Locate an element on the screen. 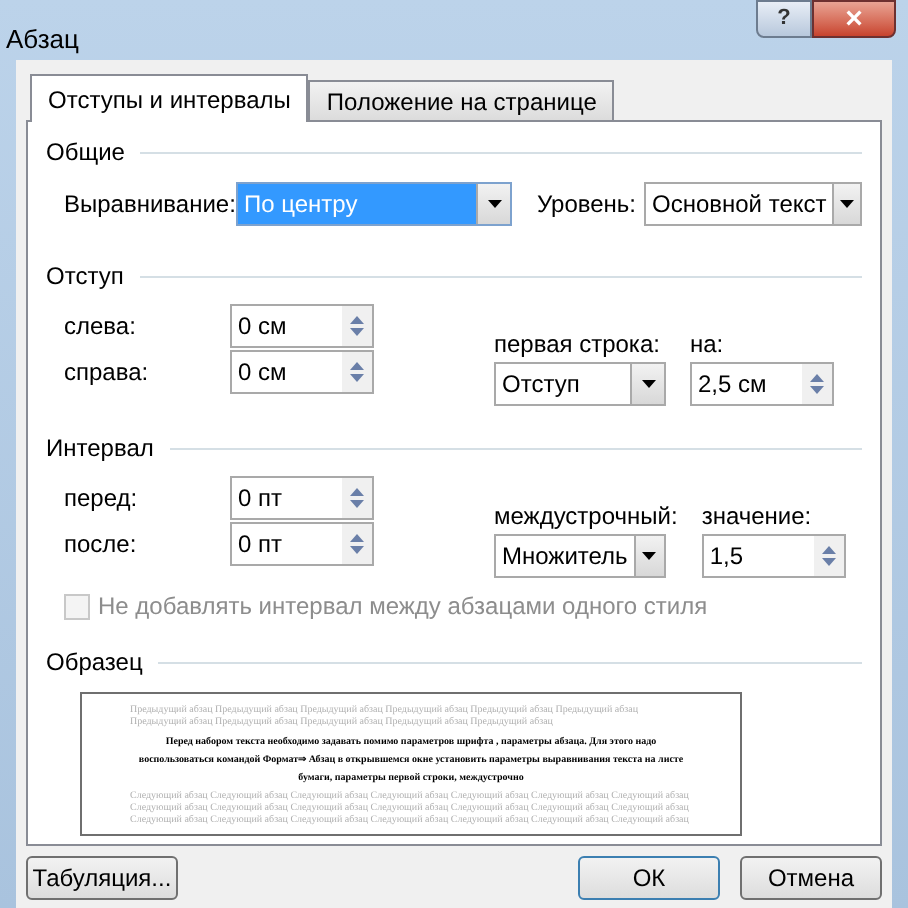  tab: Положение на странице is located at coordinates (461, 100).